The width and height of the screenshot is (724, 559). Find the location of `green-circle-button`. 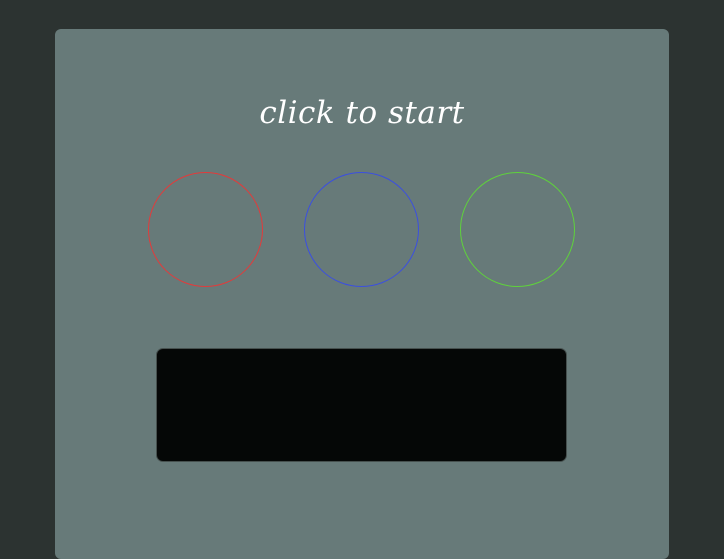

green-circle-button is located at coordinates (517, 229).